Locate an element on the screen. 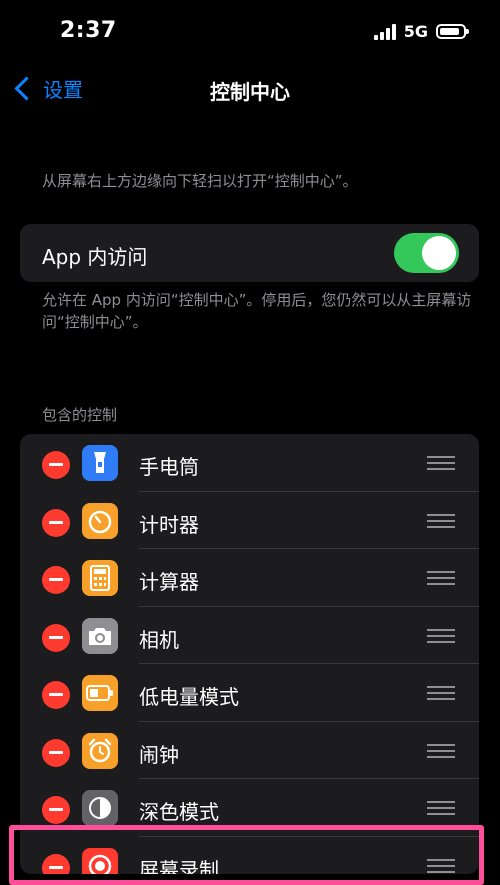 The image size is (500, 885). flashlight-icon is located at coordinates (100, 463).